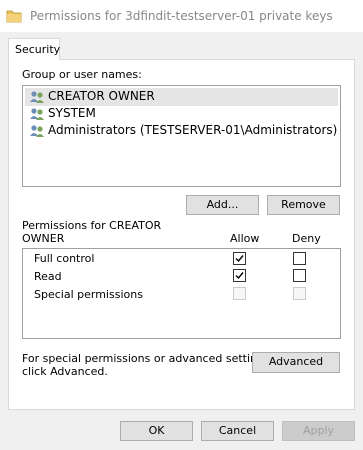 Image resolution: width=363 pixels, height=450 pixels. I want to click on cancel-button: Cancel, so click(237, 431).